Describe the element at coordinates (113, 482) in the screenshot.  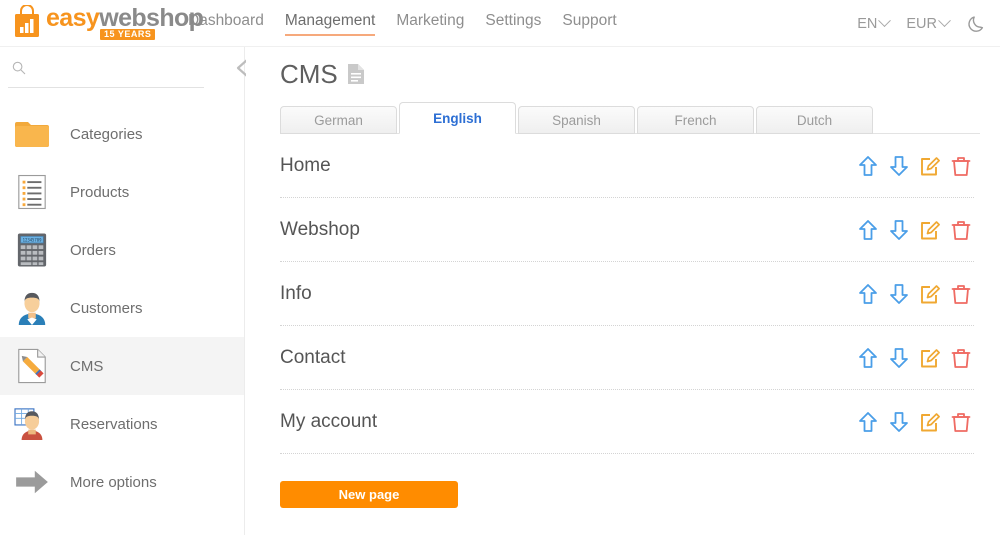
I see `sidebar-label-more-options: More options` at that location.